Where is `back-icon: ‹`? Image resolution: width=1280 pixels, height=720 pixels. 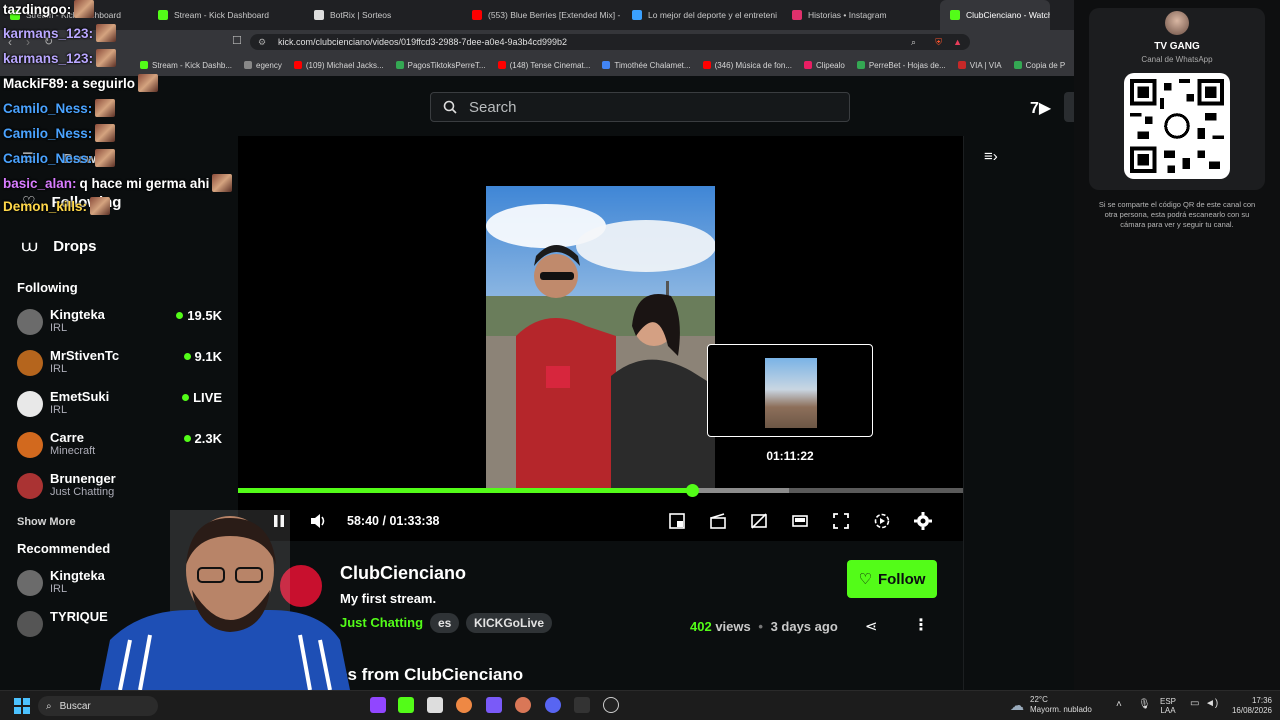
back-icon: ‹ is located at coordinates (10, 42).